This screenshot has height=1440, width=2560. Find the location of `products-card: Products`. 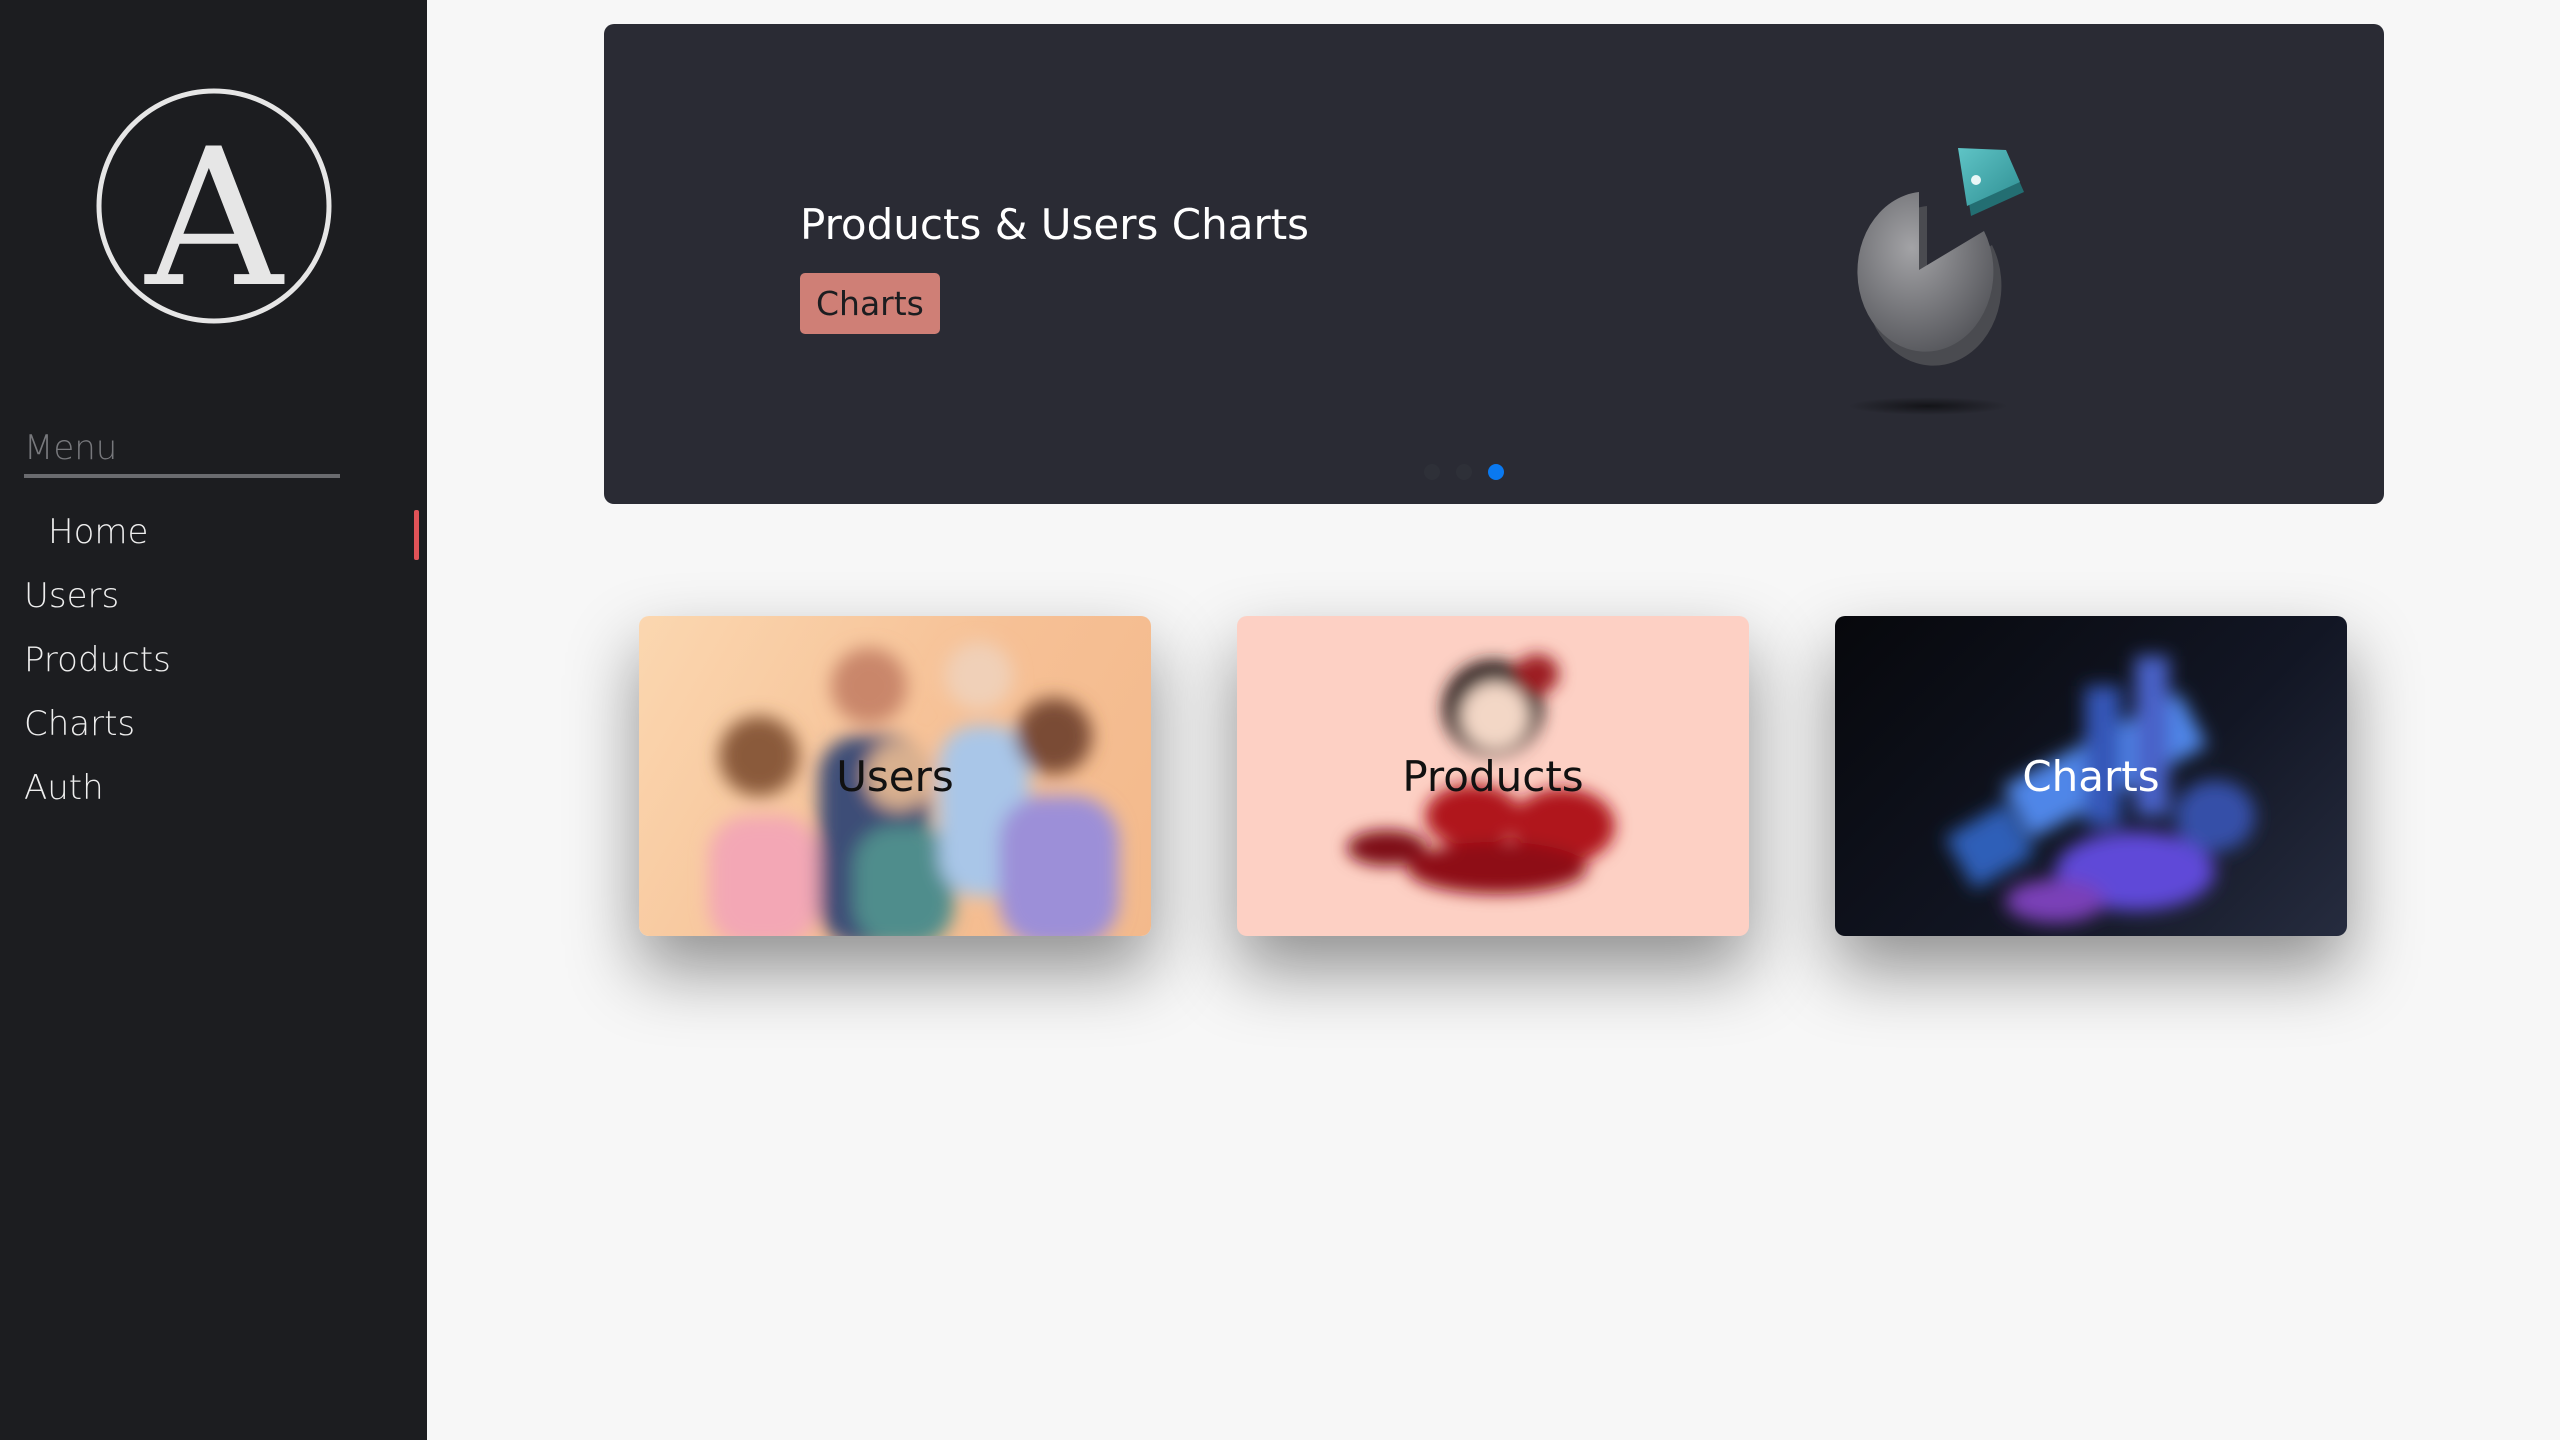

products-card: Products is located at coordinates (1493, 776).